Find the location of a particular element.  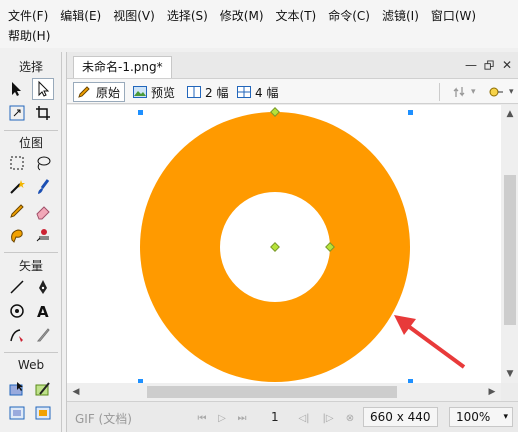

menu-filters: 滤镜(I) is located at coordinates (400, 16).